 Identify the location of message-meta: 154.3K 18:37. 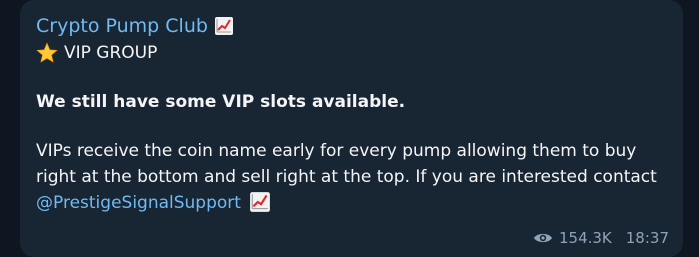
(601, 238).